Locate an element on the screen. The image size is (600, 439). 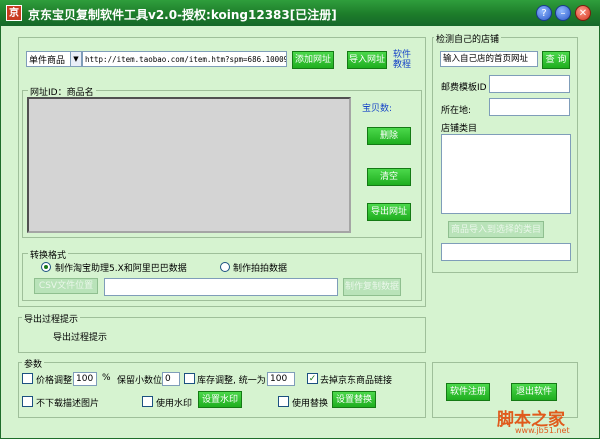
stock-input: 100 is located at coordinates (281, 379).